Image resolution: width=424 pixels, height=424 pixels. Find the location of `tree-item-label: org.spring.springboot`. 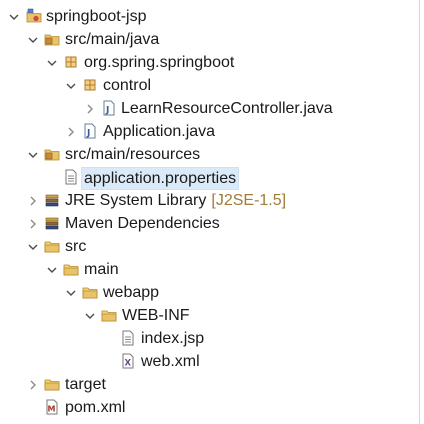

tree-item-label: org.spring.springboot is located at coordinates (159, 62).